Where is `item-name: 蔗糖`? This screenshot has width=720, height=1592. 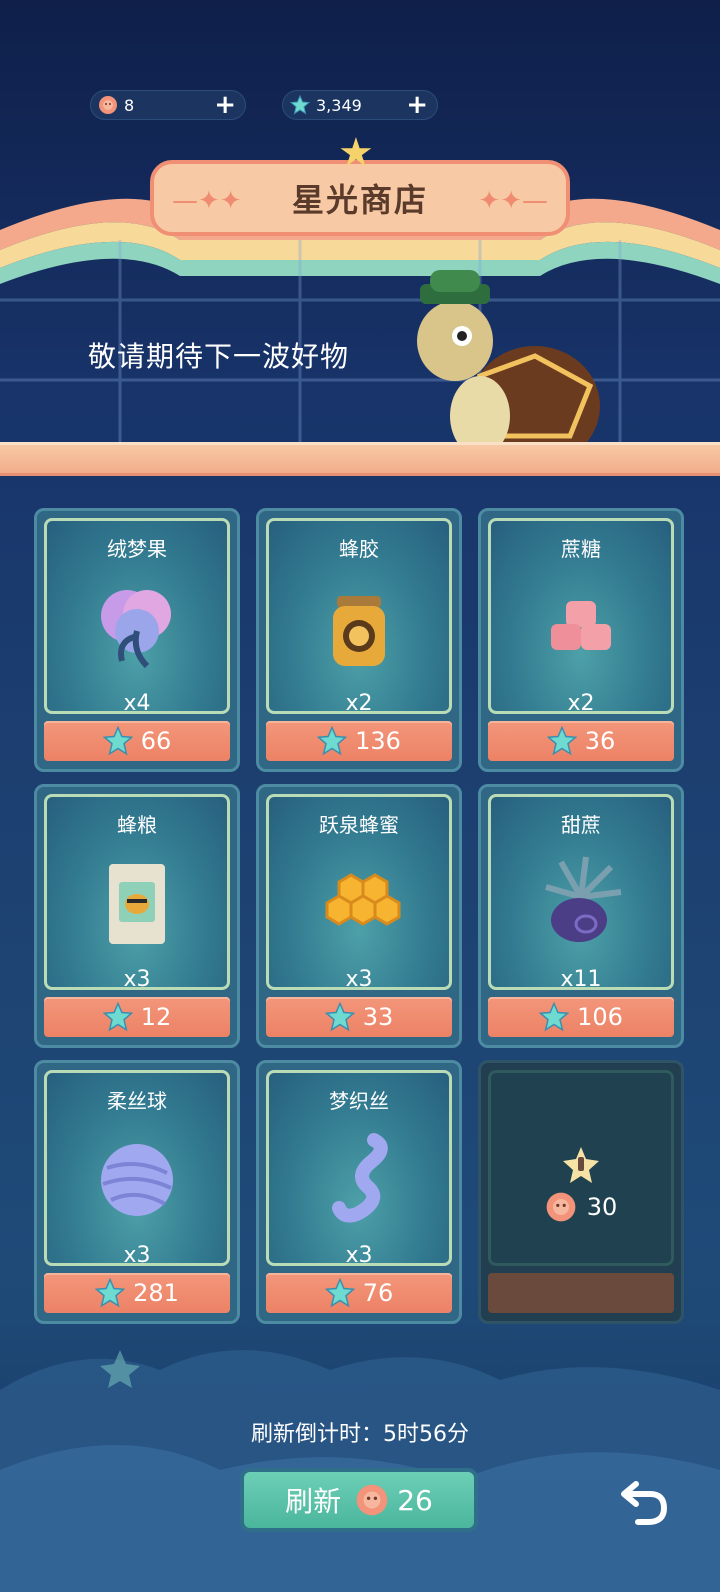
item-name: 蔗糖 is located at coordinates (581, 549).